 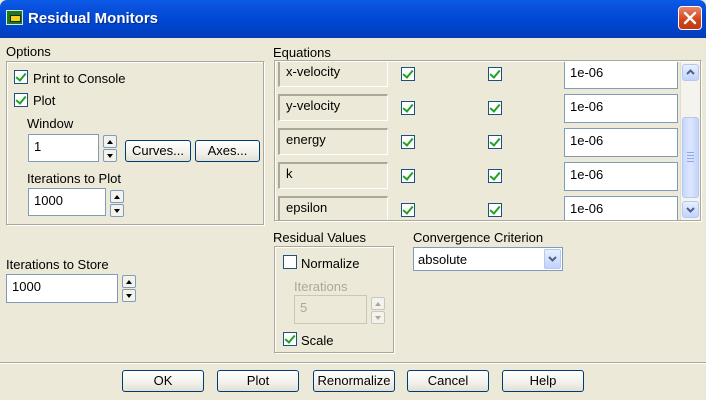 What do you see at coordinates (110, 141) in the screenshot?
I see `window-spin-up-button` at bounding box center [110, 141].